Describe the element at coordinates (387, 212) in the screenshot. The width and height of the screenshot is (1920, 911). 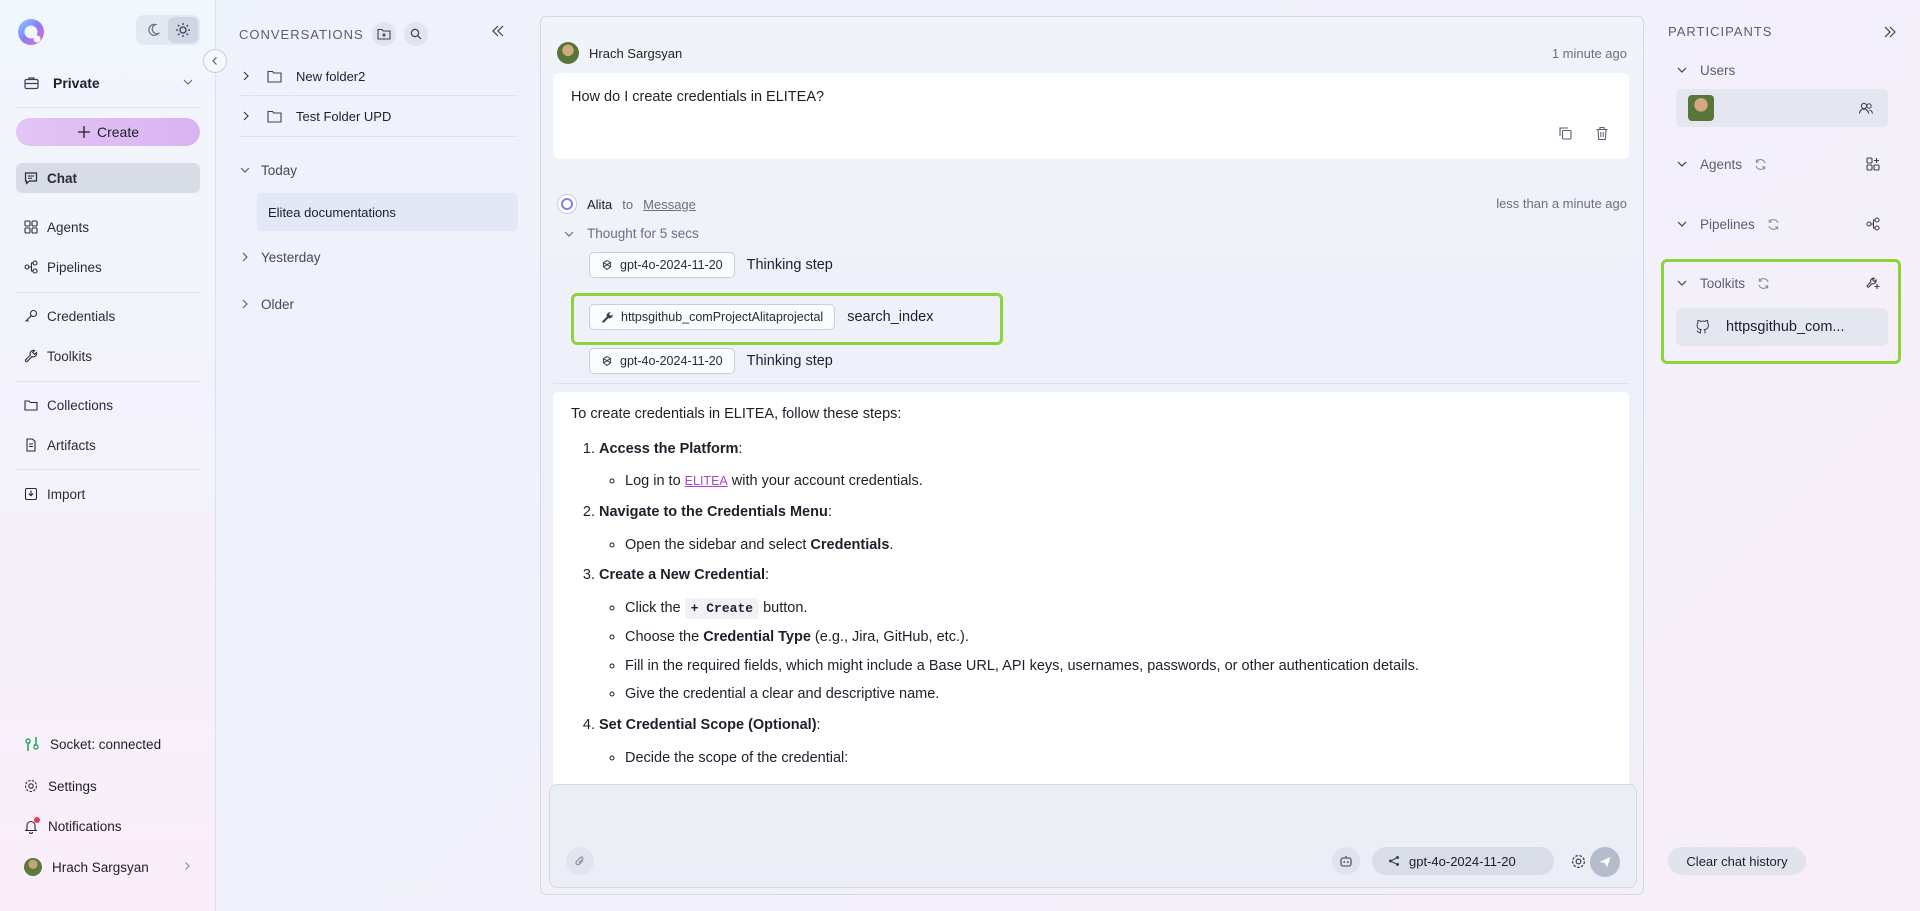
I see `conversation-item: Elitea documentations` at that location.